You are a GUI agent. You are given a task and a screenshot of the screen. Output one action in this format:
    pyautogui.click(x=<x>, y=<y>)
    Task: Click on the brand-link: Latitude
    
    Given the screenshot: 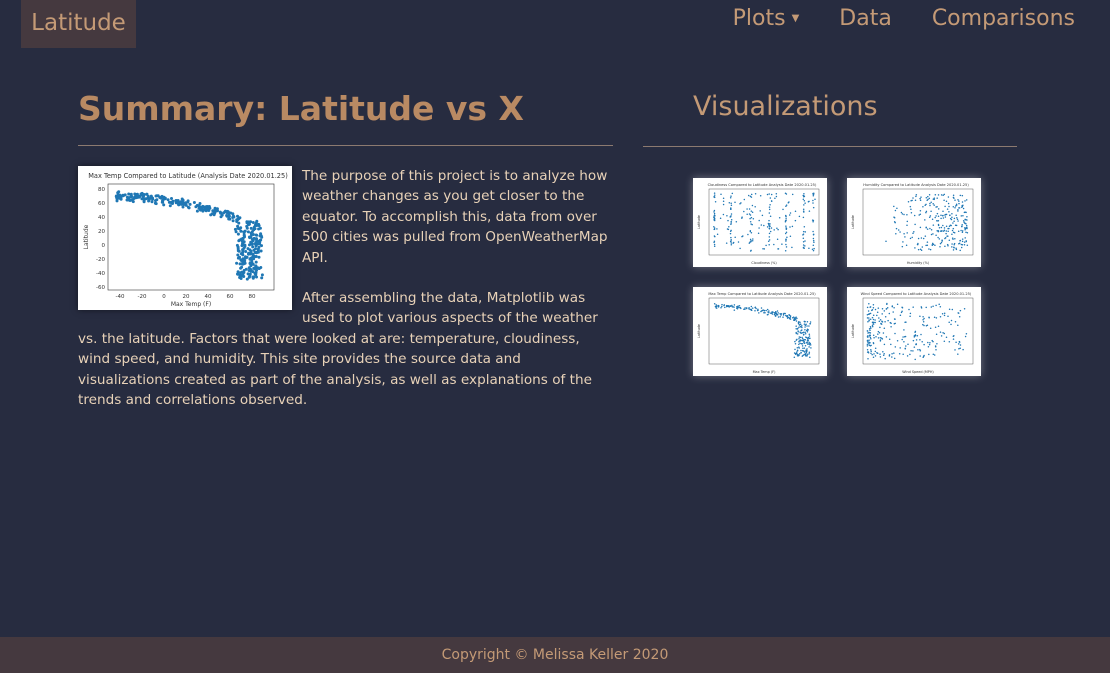 What is the action you would take?
    pyautogui.click(x=78, y=24)
    